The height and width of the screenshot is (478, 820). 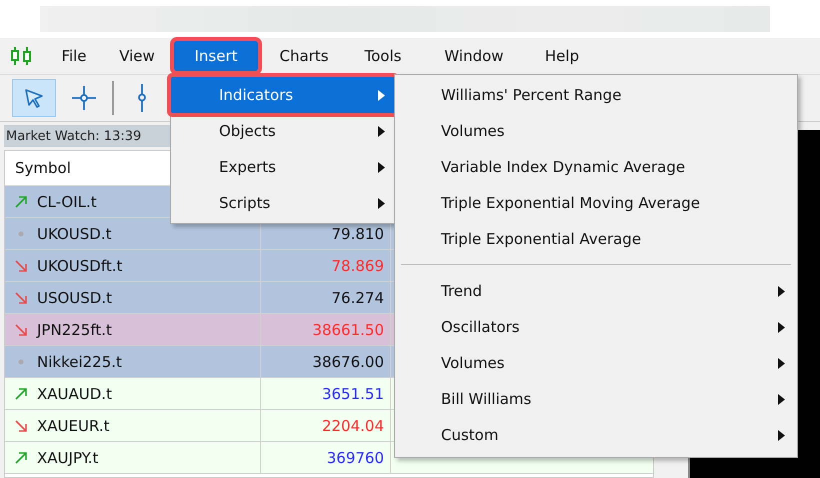 What do you see at coordinates (326, 329) in the screenshot?
I see `price-cell: 38661.50` at bounding box center [326, 329].